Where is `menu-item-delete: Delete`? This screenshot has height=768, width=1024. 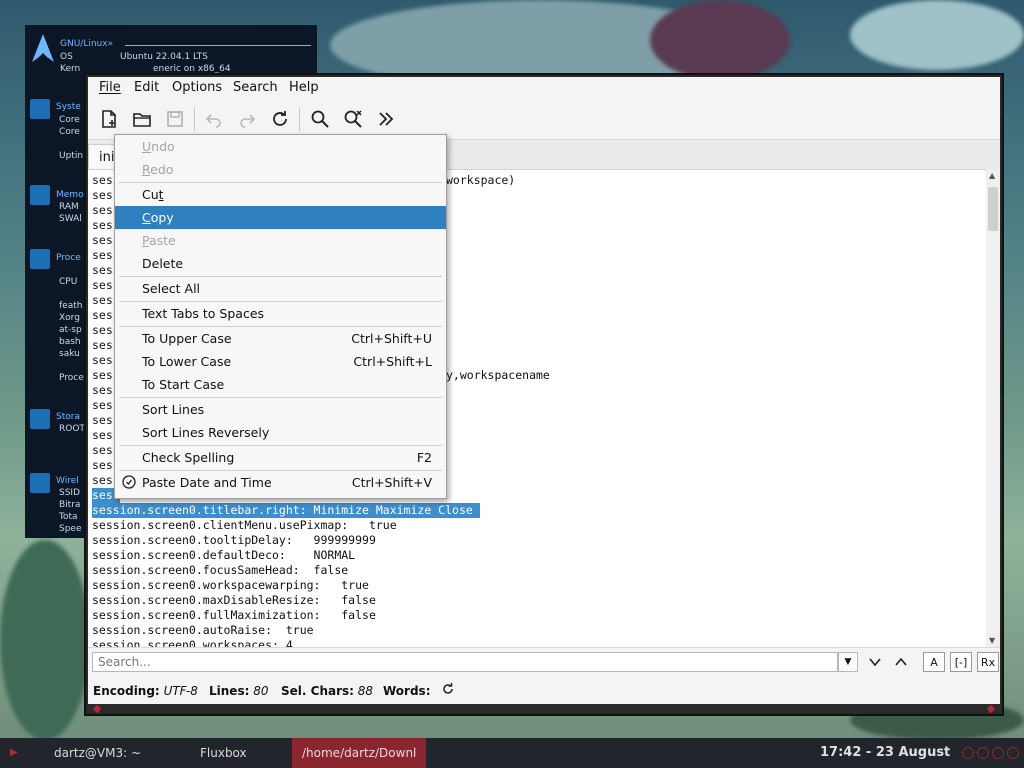 menu-item-delete: Delete is located at coordinates (280, 263).